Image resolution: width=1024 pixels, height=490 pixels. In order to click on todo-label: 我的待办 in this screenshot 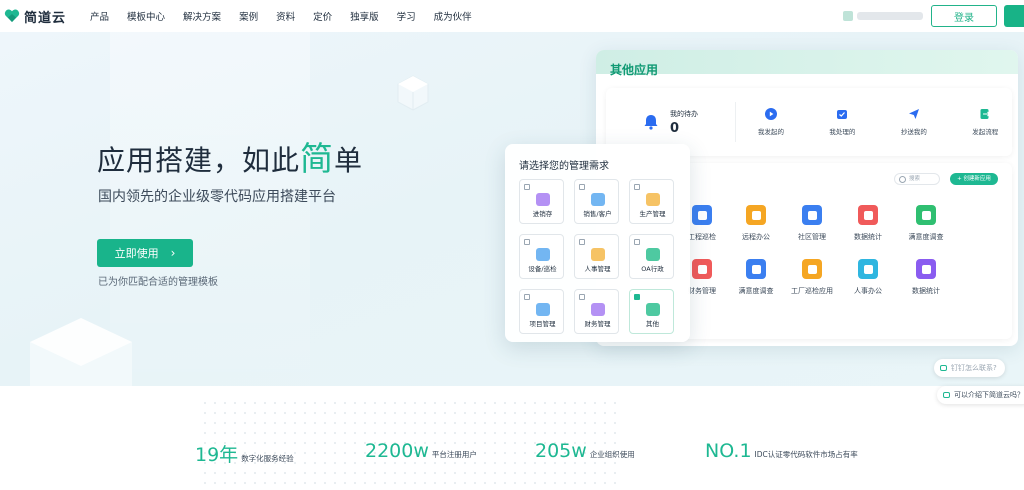, I will do `click(684, 113)`.